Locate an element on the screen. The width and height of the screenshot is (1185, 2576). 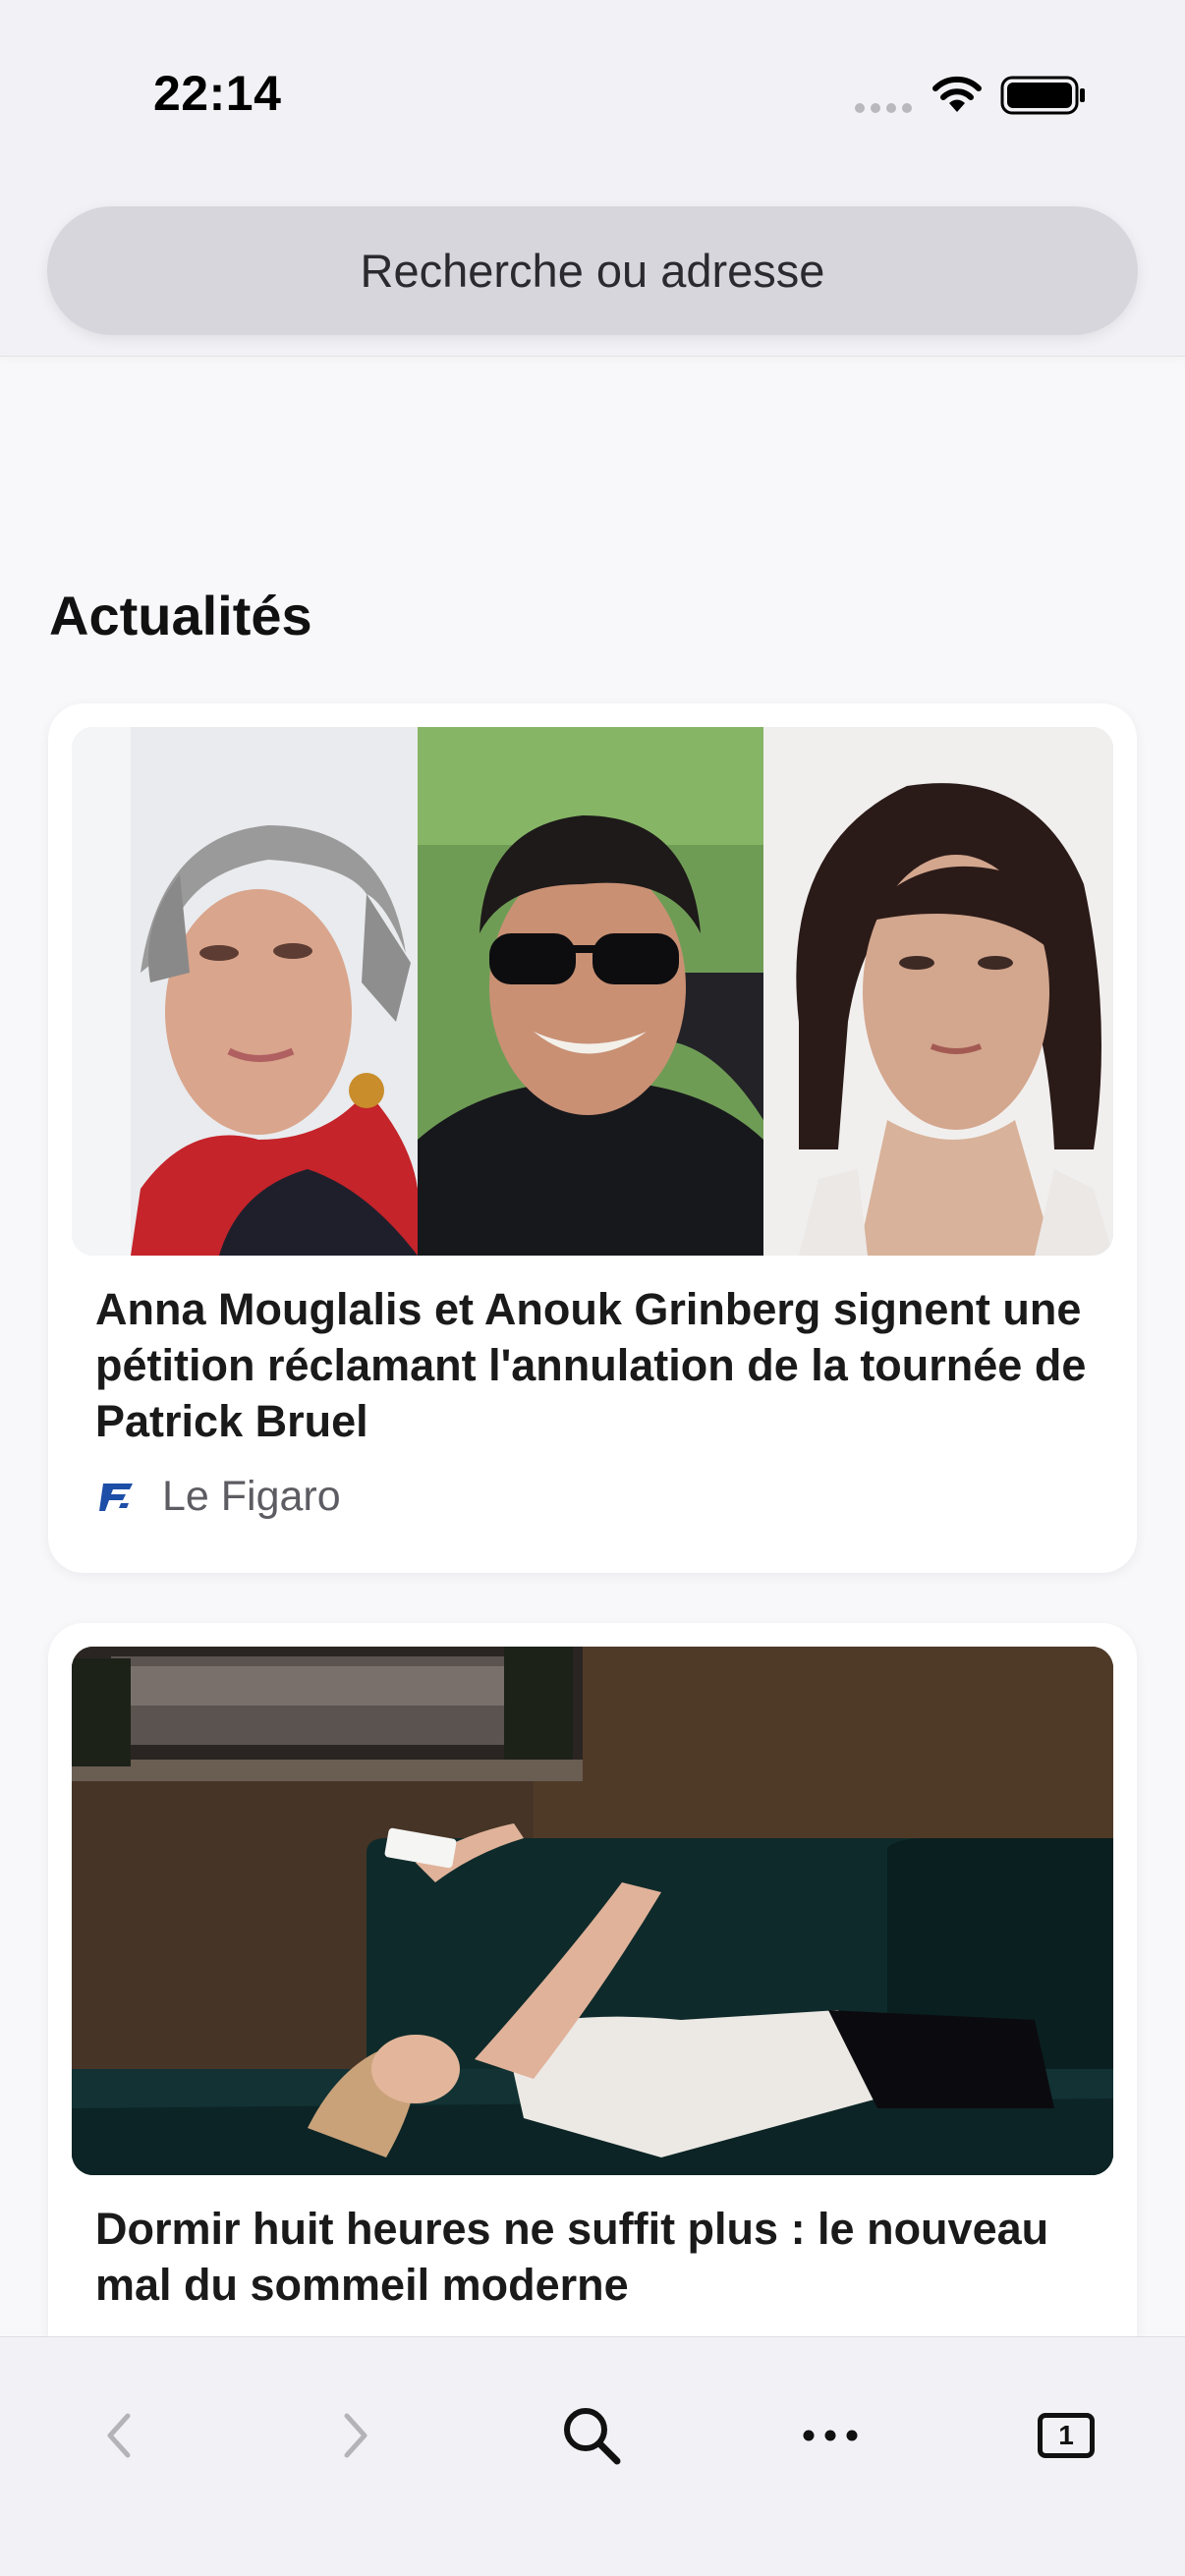
address-search-field: Recherche ou adresse is located at coordinates (592, 270).